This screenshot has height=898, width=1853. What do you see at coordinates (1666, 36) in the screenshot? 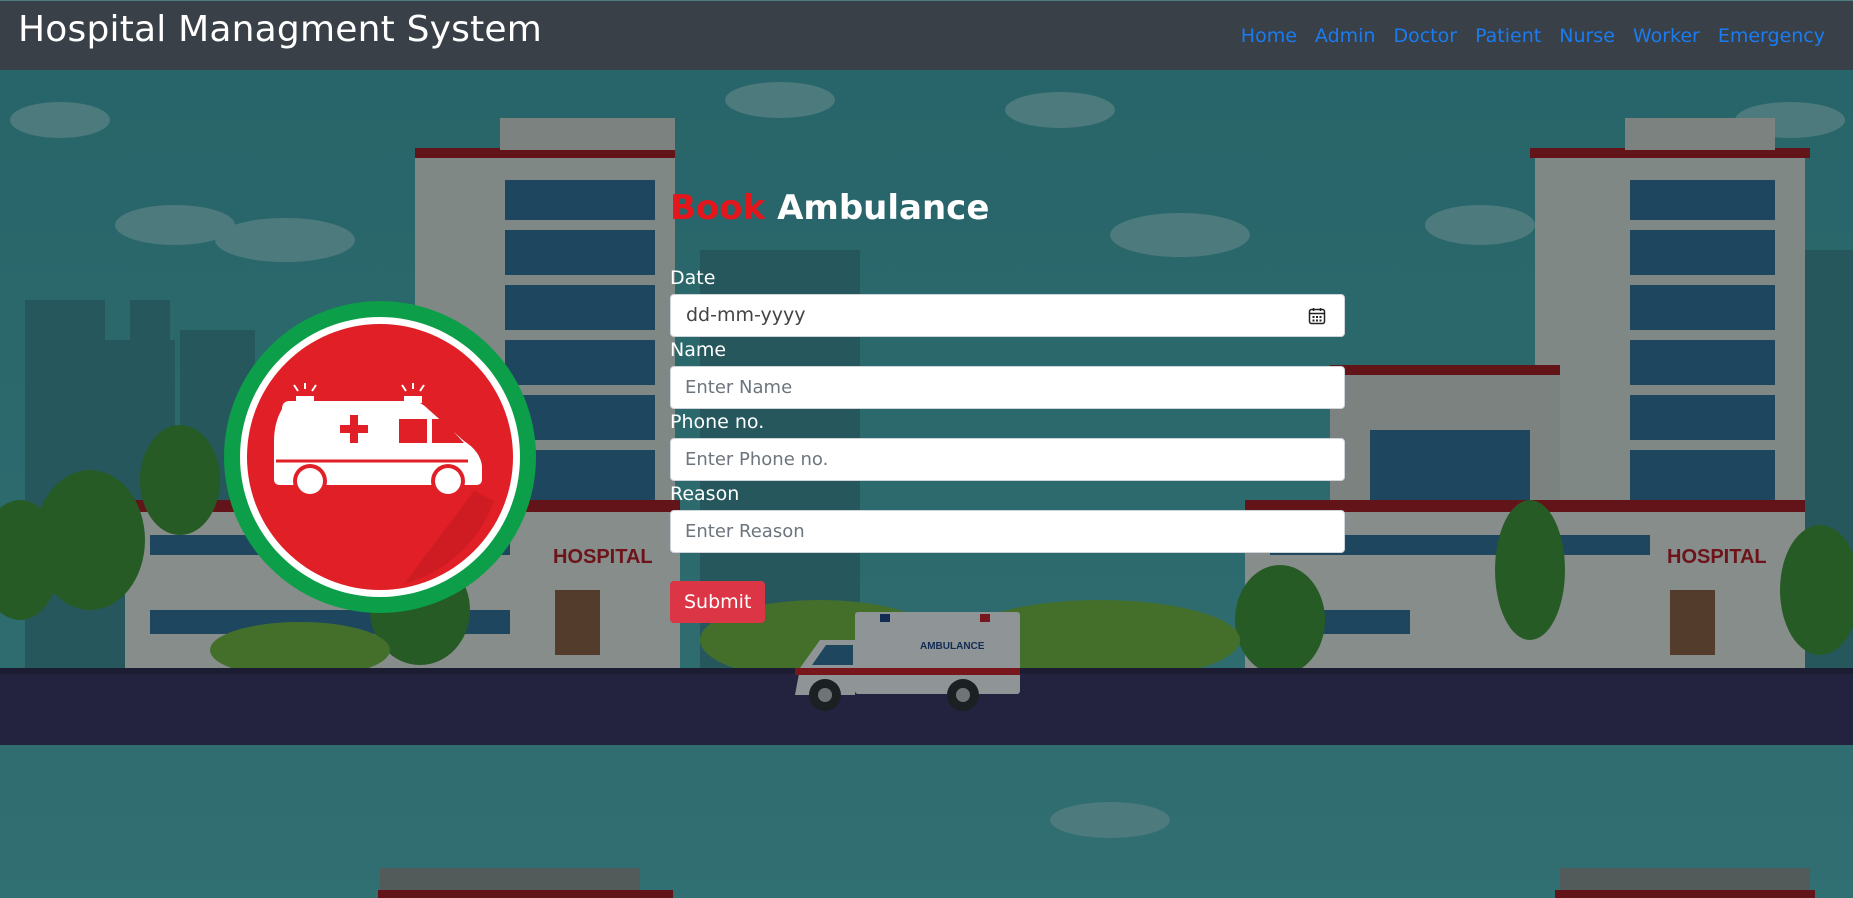
I see `nav-link-worker: Worker` at bounding box center [1666, 36].